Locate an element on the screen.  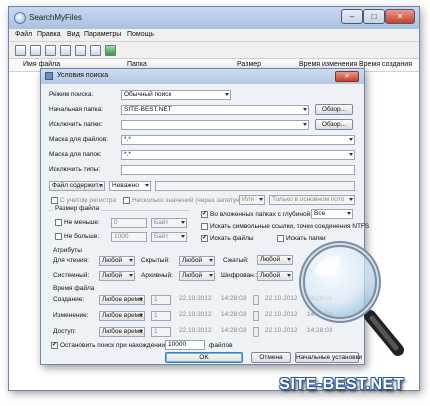
file-mask-value: *.* is located at coordinates (127, 139).